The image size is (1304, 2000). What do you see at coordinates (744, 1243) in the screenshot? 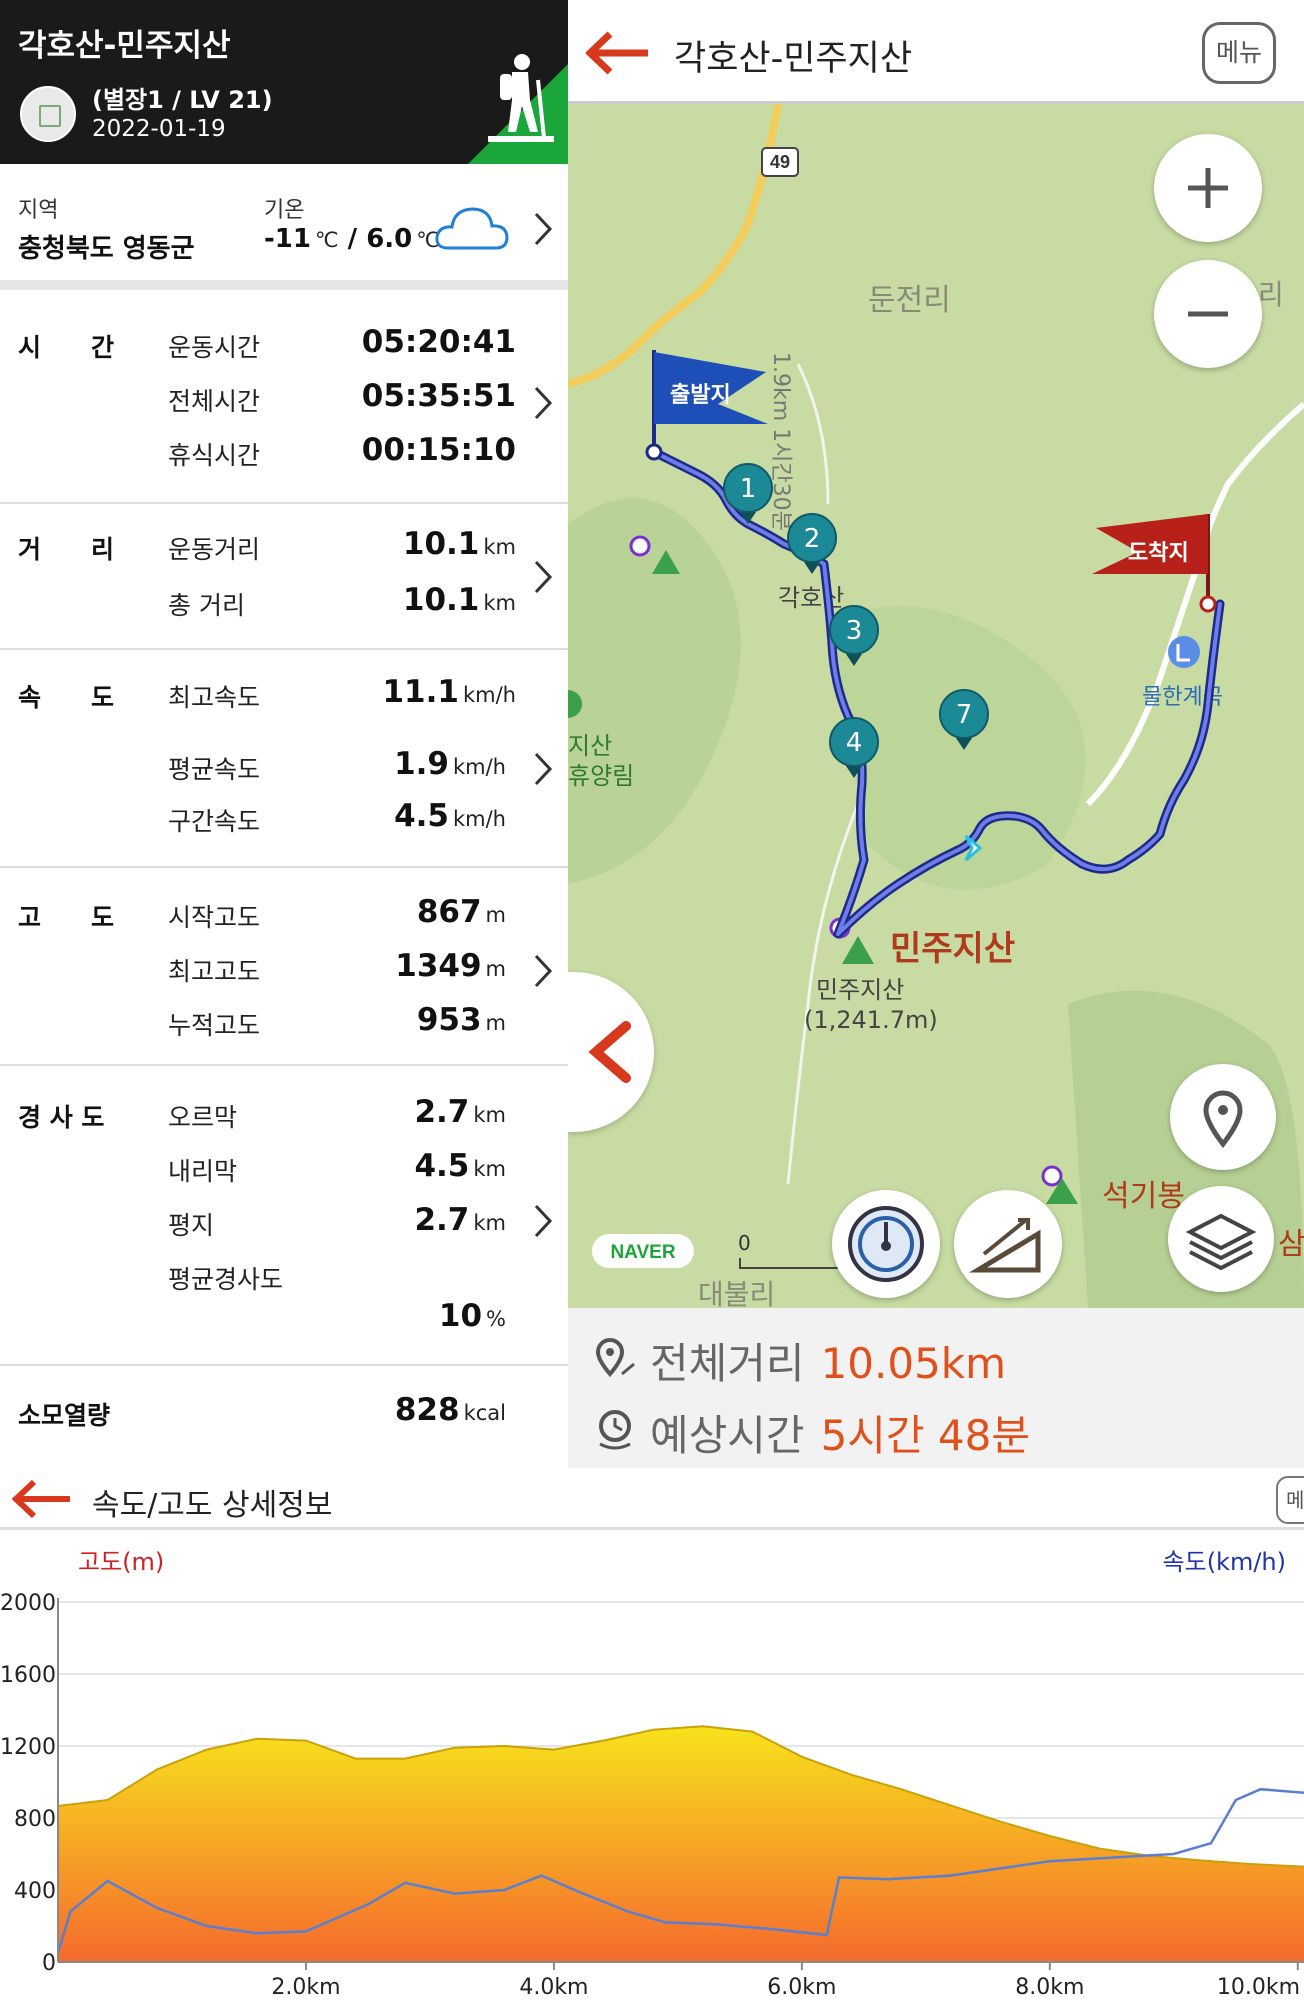
I see `scale-zero: 0` at bounding box center [744, 1243].